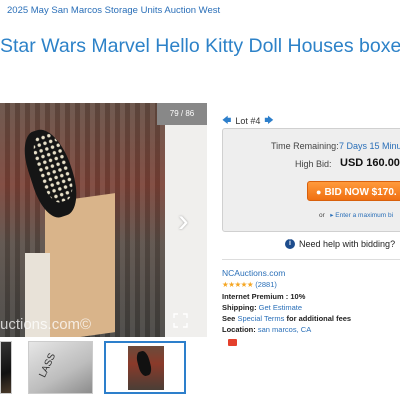 The image size is (400, 400). I want to click on thumbnail-item-selected, so click(145, 367).